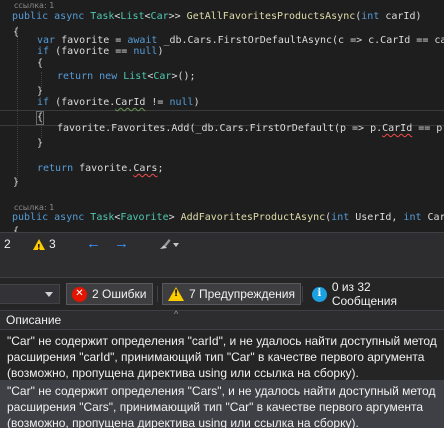  Describe the element at coordinates (118, 102) in the screenshot. I see `code-line-if-carid: if (favorite.CarId != null)` at that location.